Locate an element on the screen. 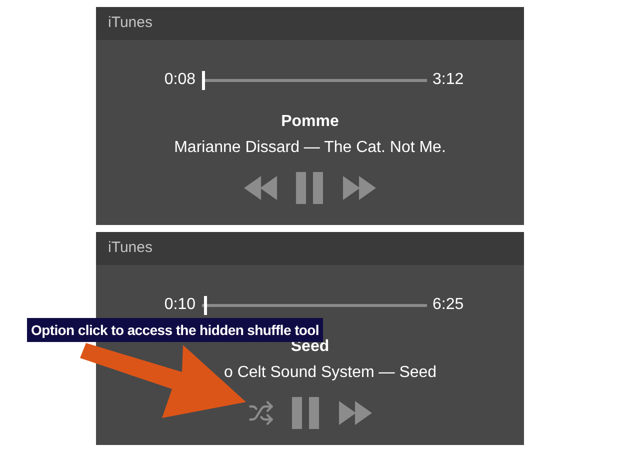 The width and height of the screenshot is (620, 465). song-title: Pomme is located at coordinates (310, 122).